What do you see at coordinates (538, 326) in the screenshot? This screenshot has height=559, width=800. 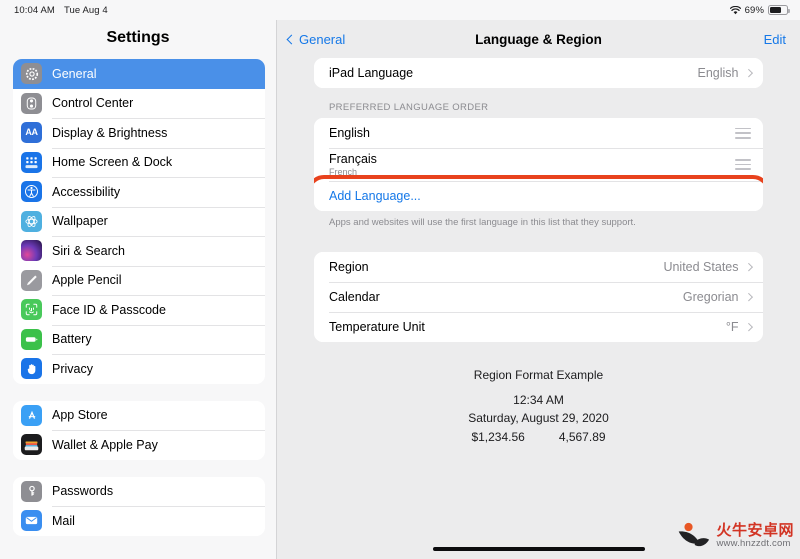 I see `temperature-unit-row: Temperature Unit °F` at bounding box center [538, 326].